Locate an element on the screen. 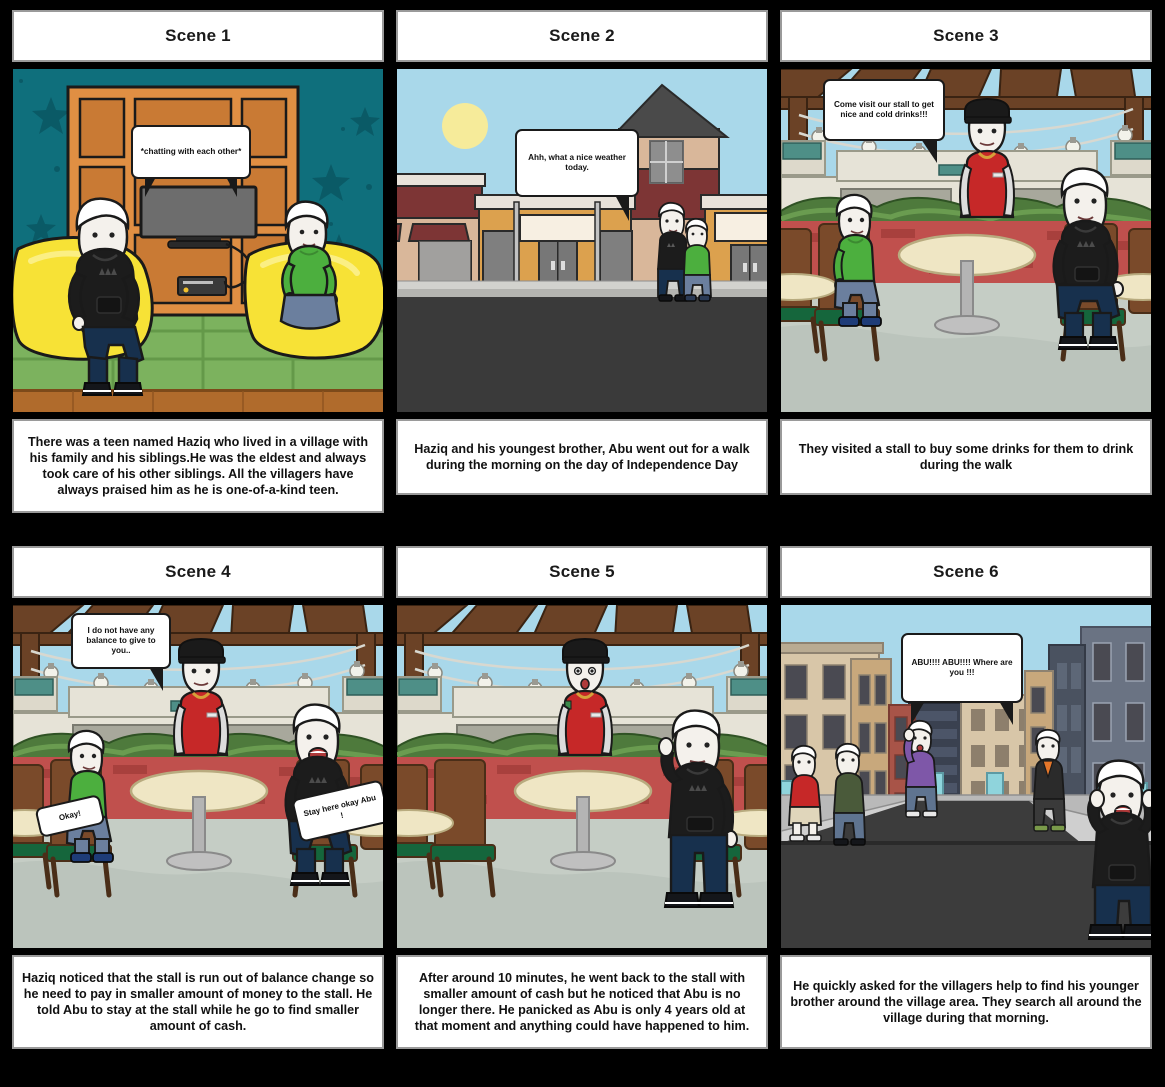 Image resolution: width=1165 pixels, height=1087 pixels. town-street-illustration is located at coordinates (582, 240).